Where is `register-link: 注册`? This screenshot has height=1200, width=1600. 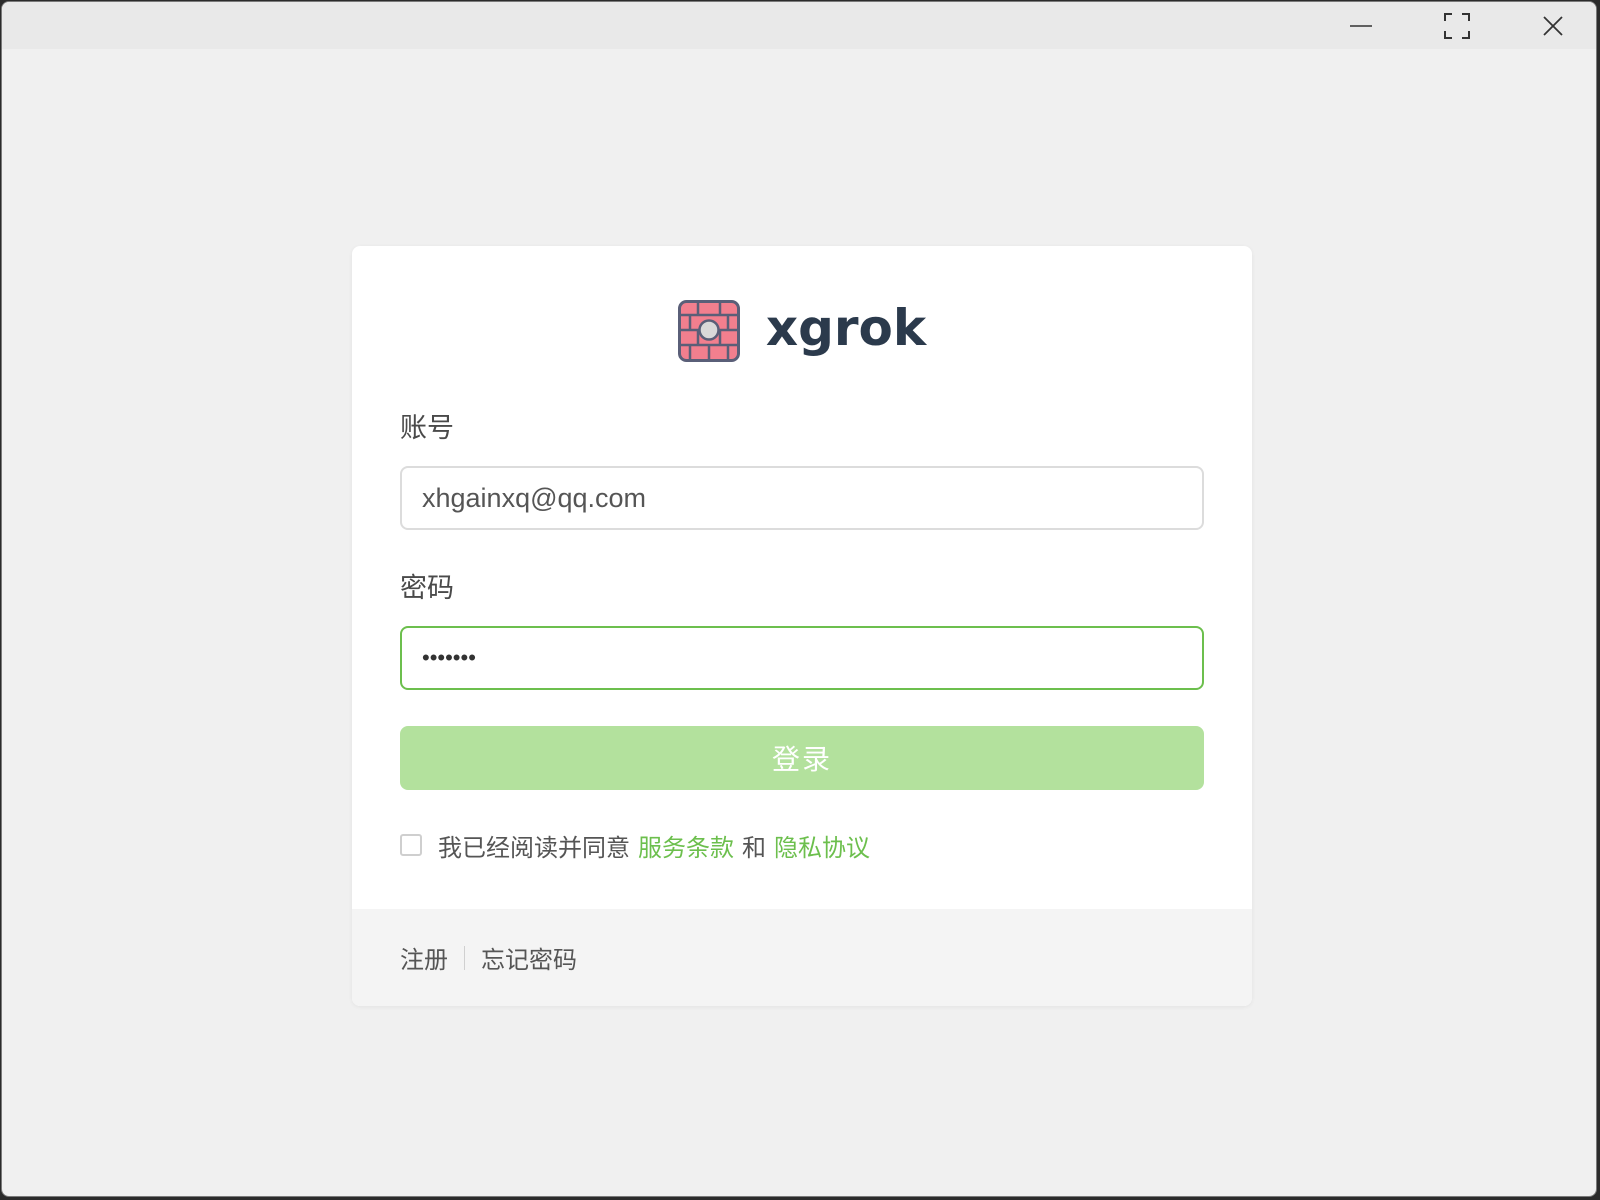 register-link: 注册 is located at coordinates (424, 957).